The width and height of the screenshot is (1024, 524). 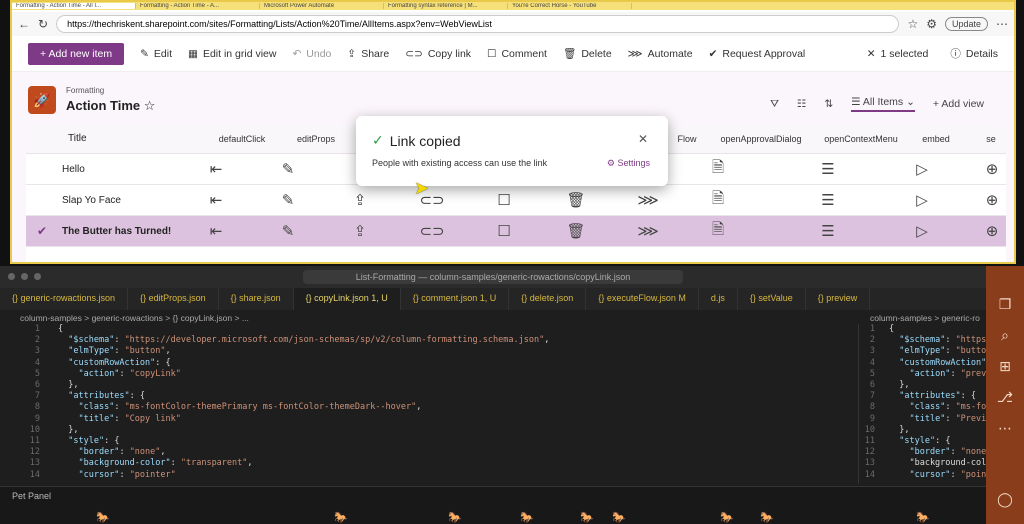 What do you see at coordinates (838, 299) in the screenshot?
I see `editor-tab: {} preview` at bounding box center [838, 299].